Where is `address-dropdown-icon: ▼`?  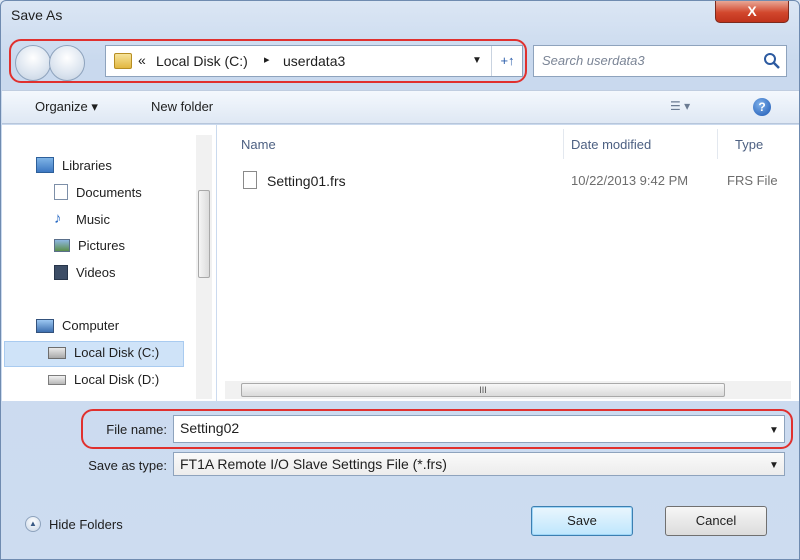 address-dropdown-icon: ▼ is located at coordinates (477, 60).